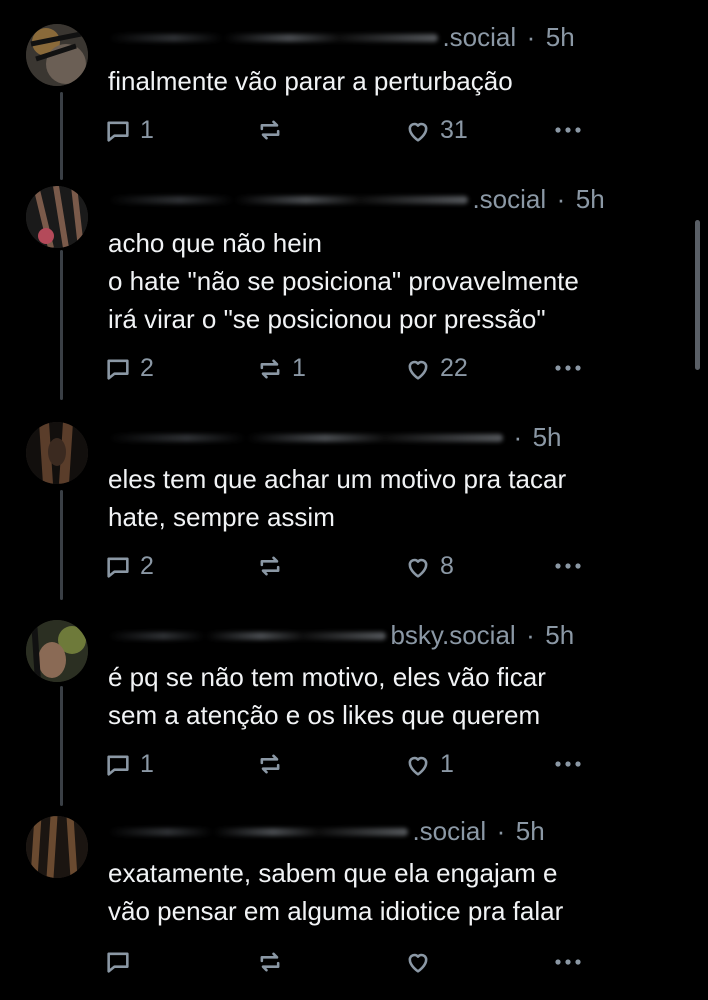 This screenshot has height=1000, width=708. I want to click on repost-count: 1, so click(299, 368).